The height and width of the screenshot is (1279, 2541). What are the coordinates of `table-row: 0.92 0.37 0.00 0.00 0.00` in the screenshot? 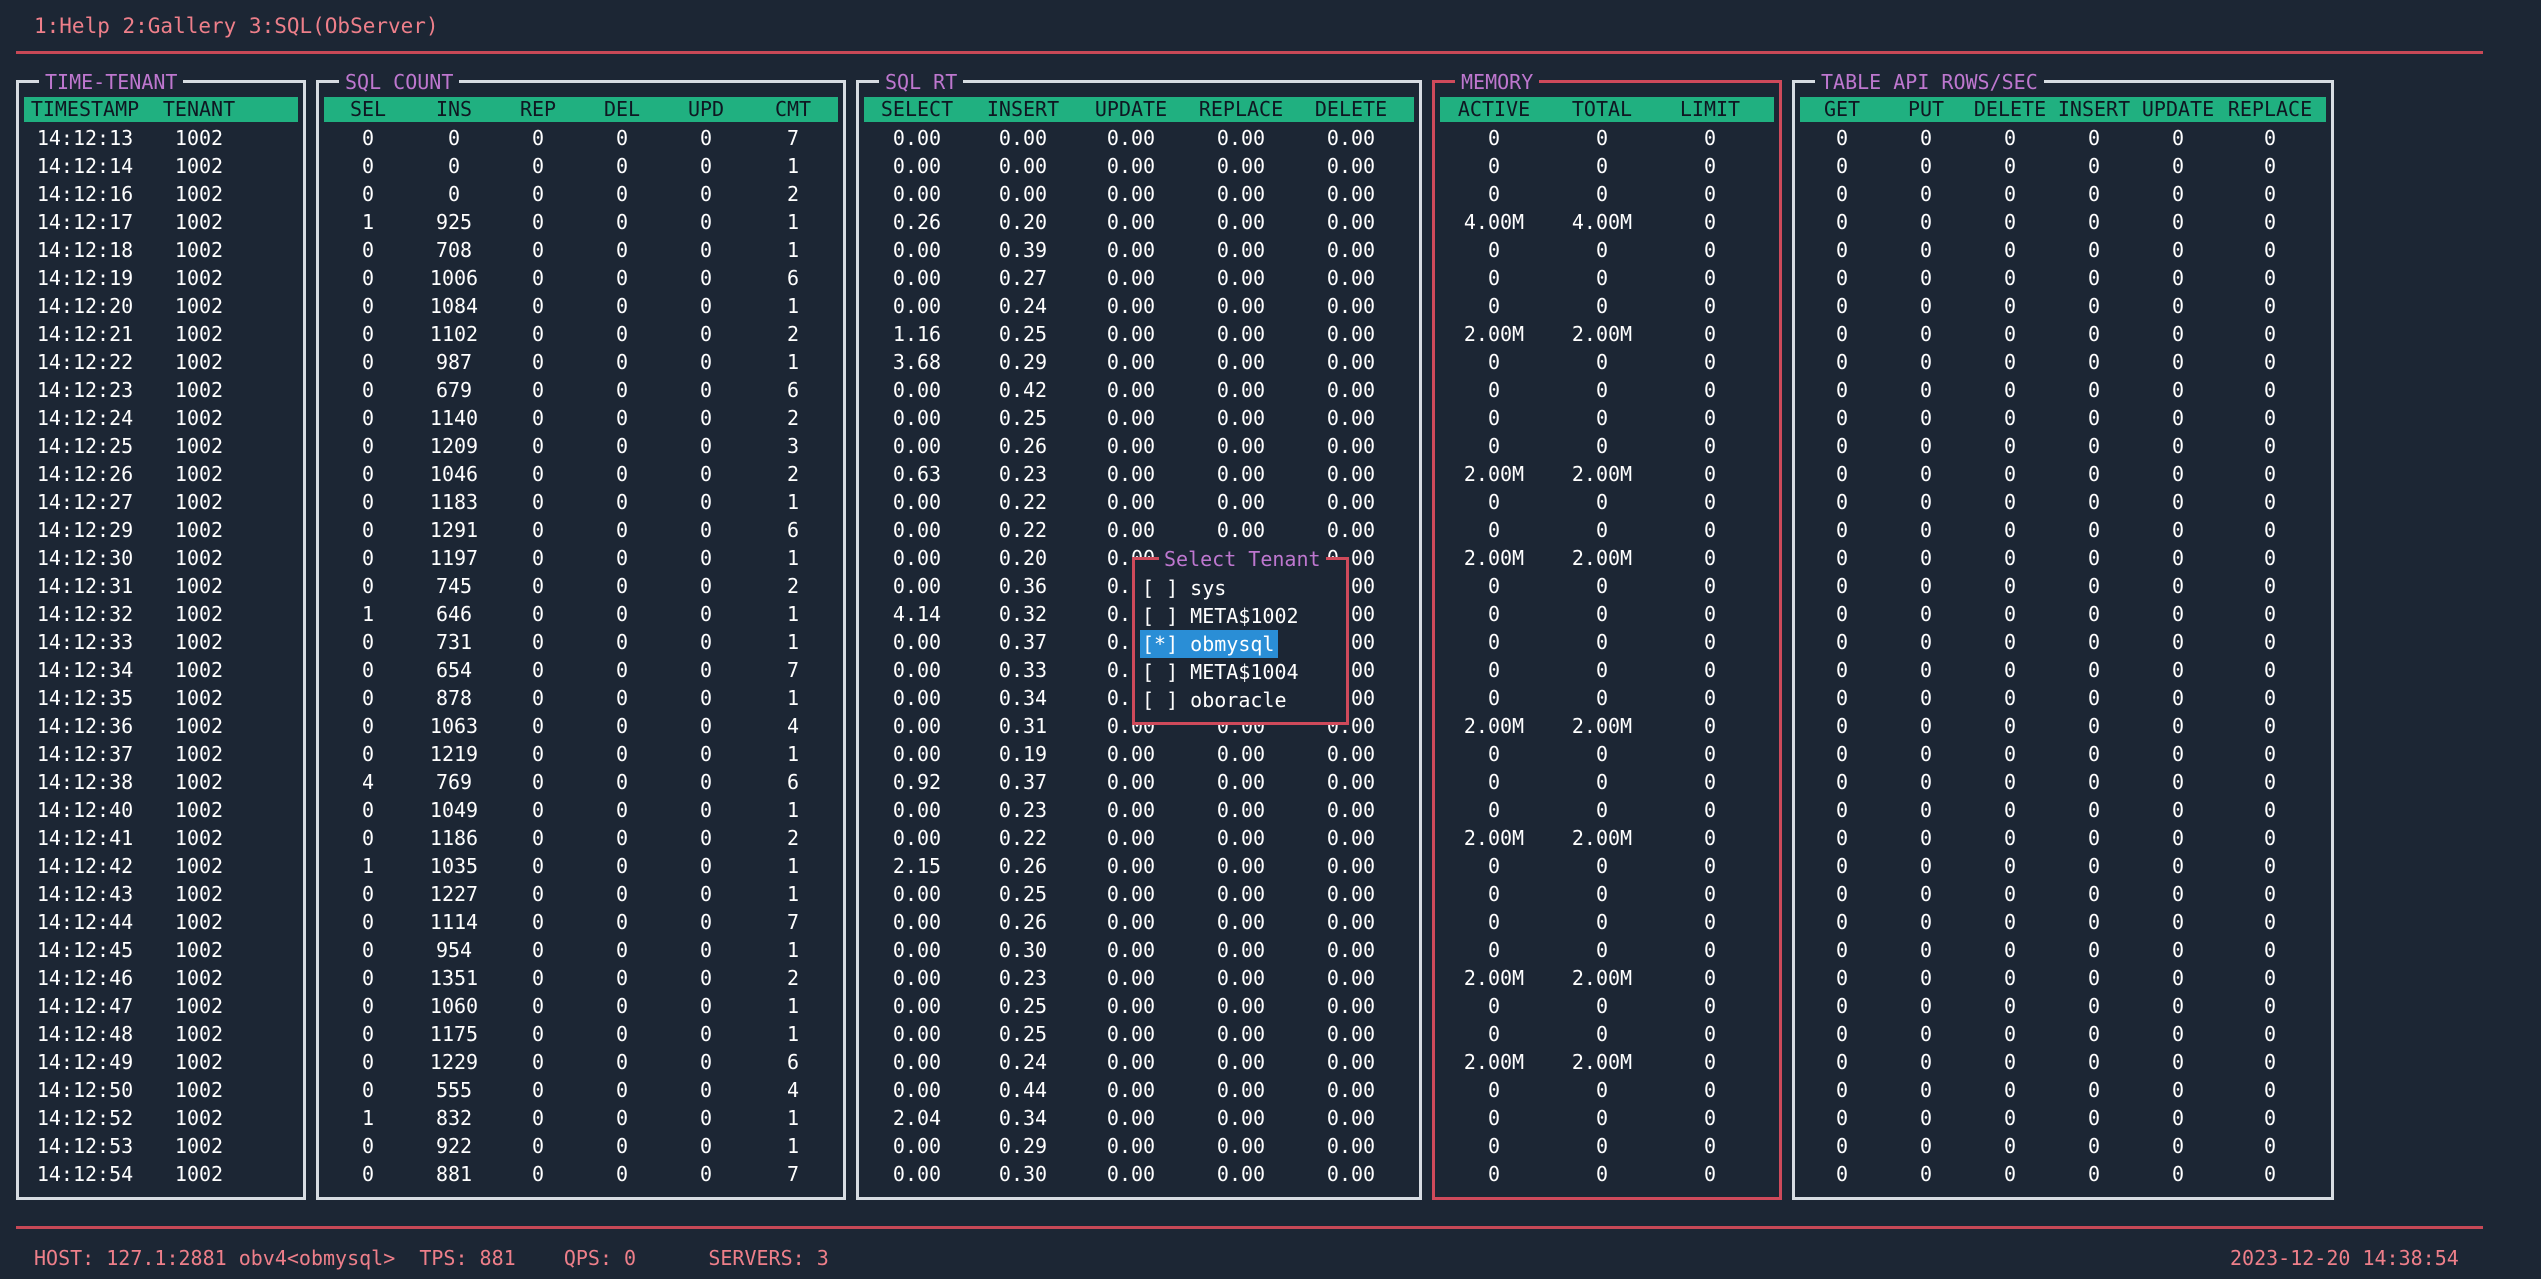 It's located at (1139, 782).